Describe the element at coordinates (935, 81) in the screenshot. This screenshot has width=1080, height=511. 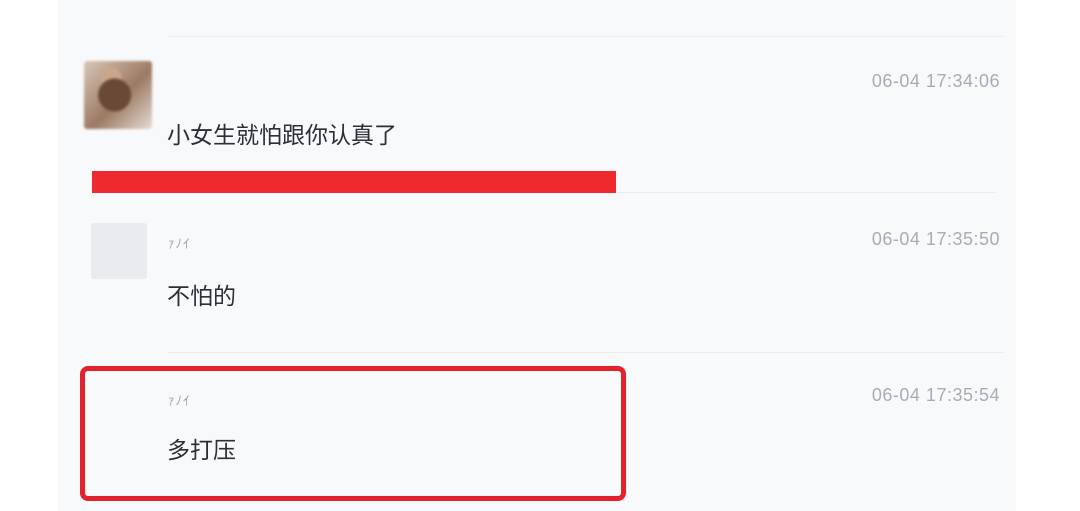
I see `comment-timestamp: 06-04 17:34:06` at that location.